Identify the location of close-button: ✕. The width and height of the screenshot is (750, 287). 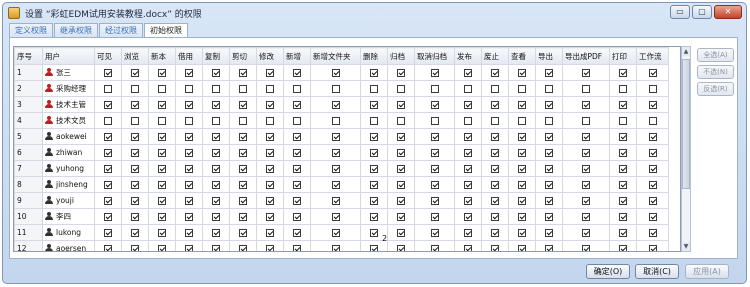
(728, 12).